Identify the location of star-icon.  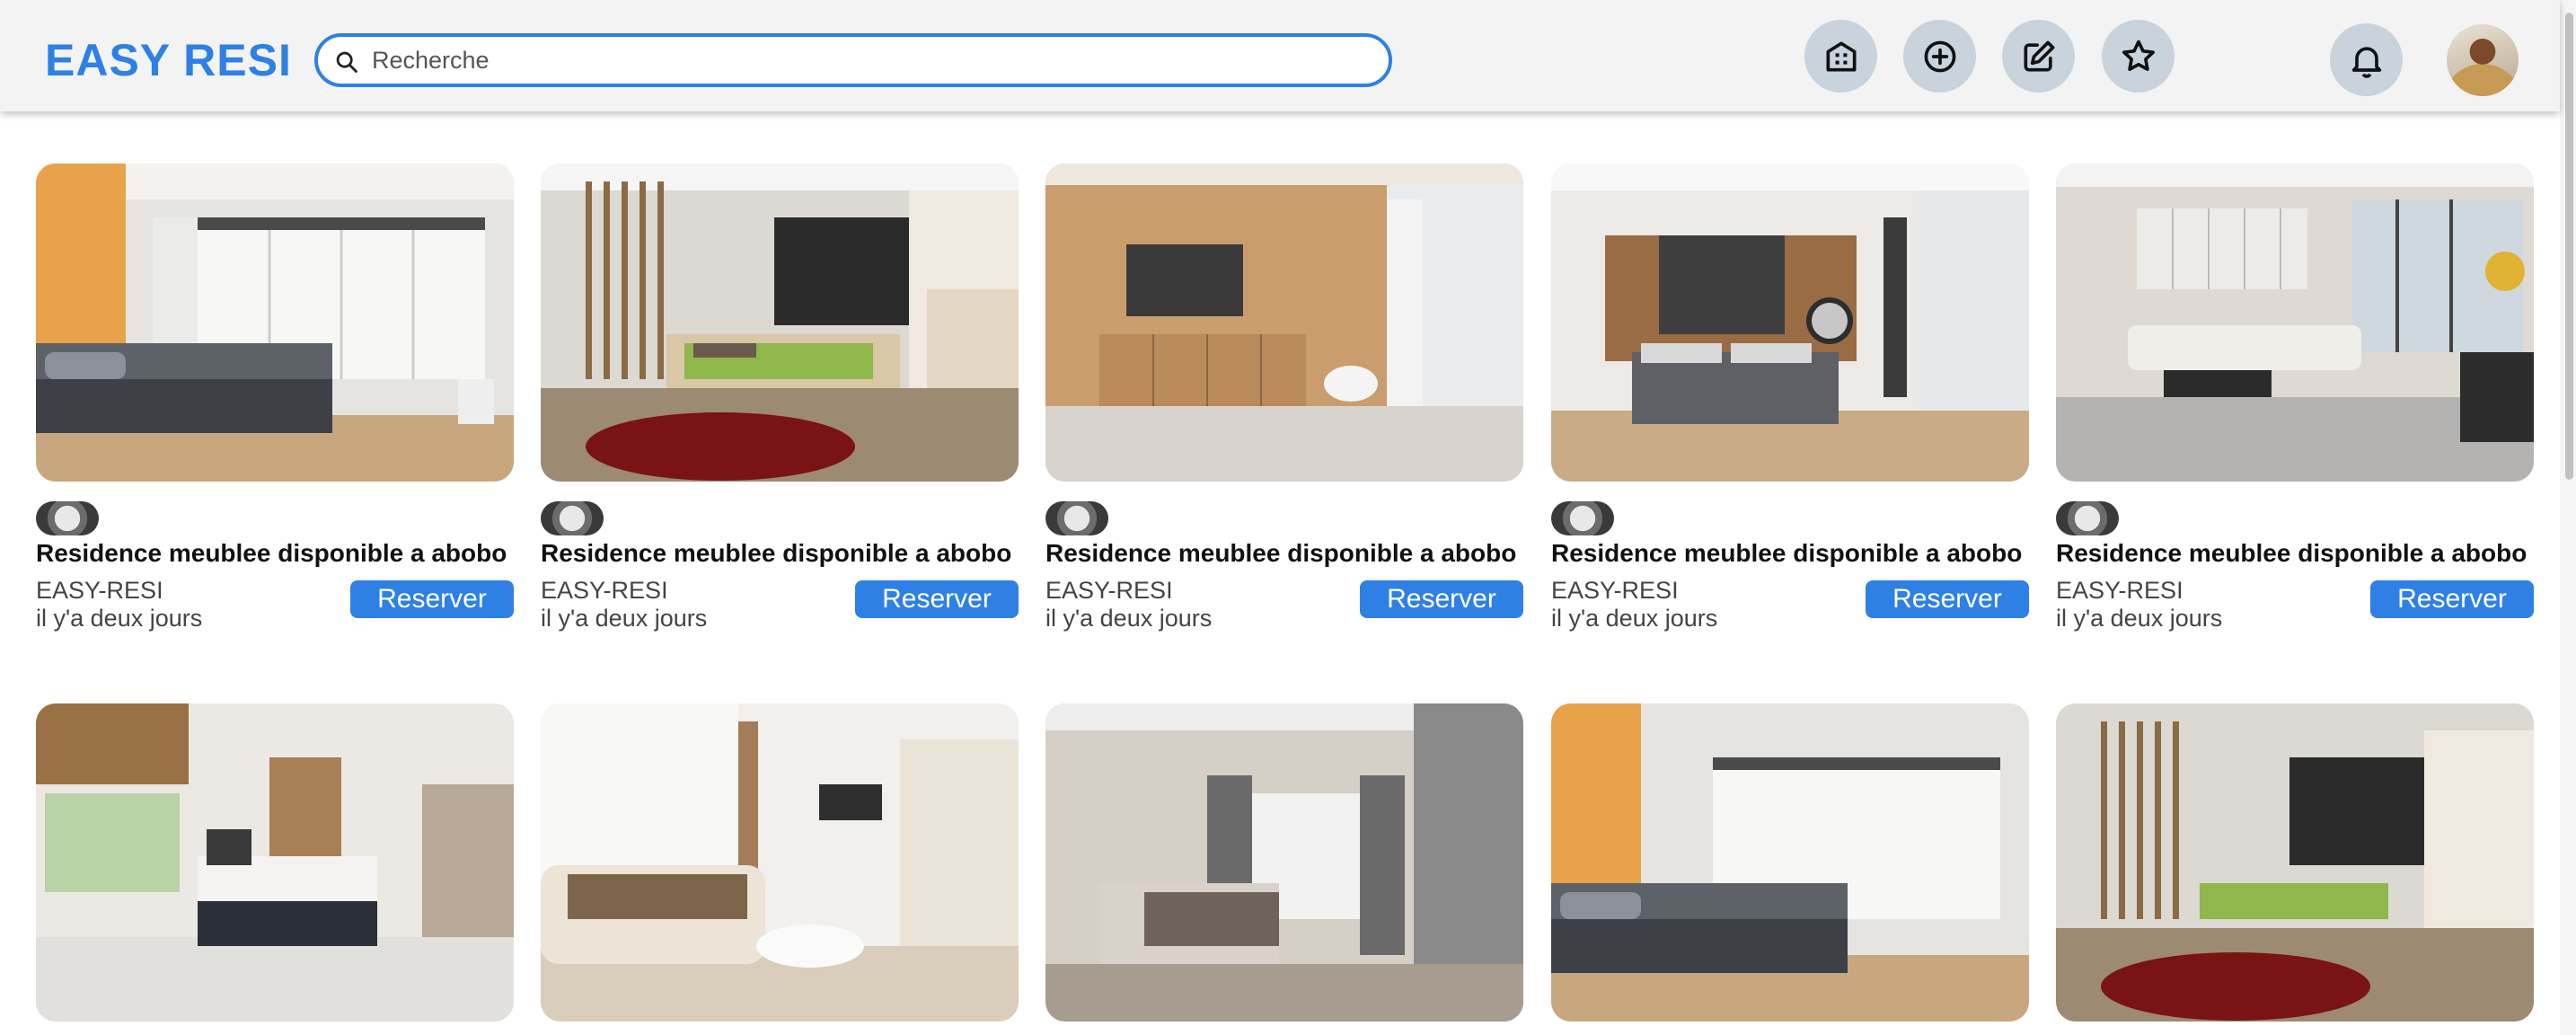
(2138, 55).